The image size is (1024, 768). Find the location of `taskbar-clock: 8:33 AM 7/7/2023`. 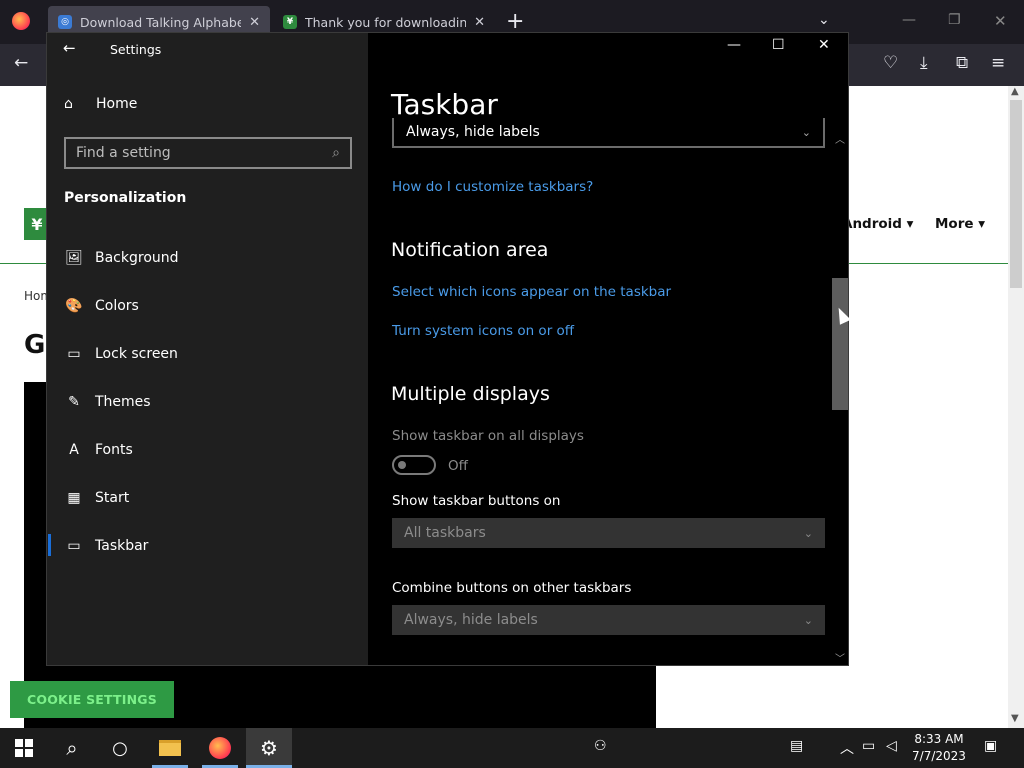

taskbar-clock: 8:33 AM 7/7/2023 is located at coordinates (939, 748).